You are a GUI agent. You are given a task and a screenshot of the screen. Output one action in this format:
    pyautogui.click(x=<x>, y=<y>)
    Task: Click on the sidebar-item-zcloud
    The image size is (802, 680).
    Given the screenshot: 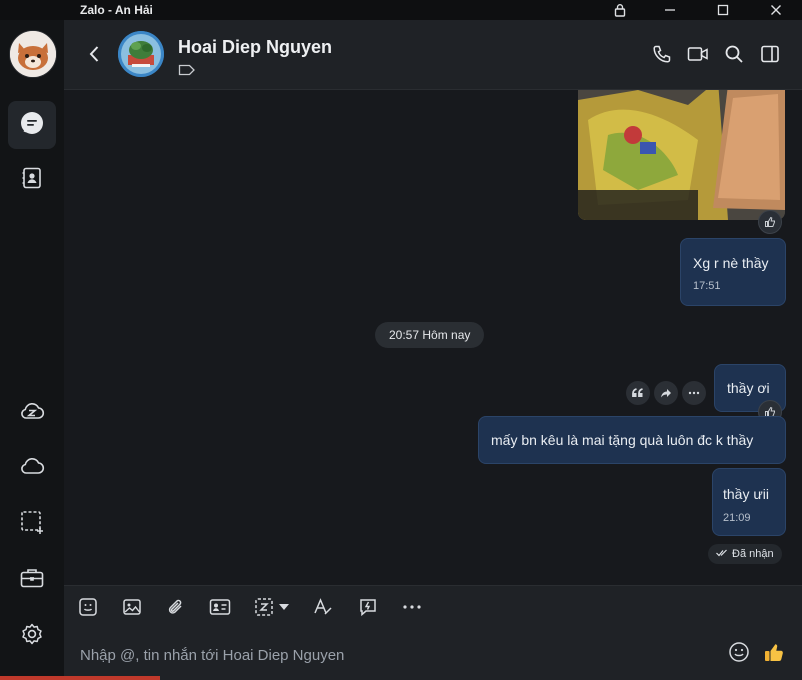 What is the action you would take?
    pyautogui.click(x=32, y=413)
    